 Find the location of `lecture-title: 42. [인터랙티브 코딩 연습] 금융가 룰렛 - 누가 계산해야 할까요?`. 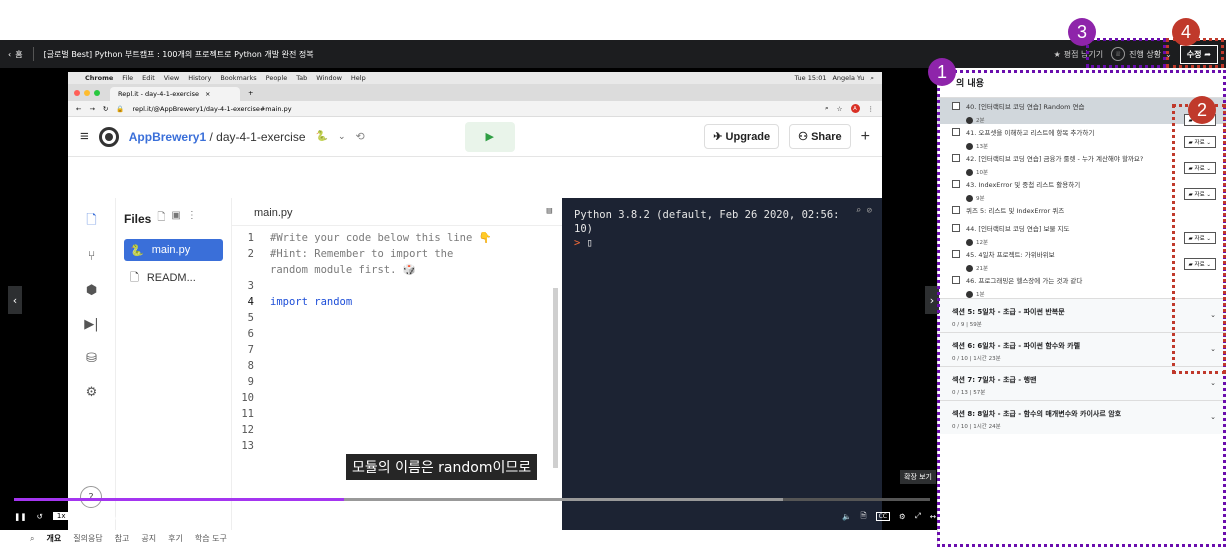

lecture-title: 42. [인터랙티브 코딩 연습] 금융가 룰렛 - 누가 계산해야 할까요? is located at coordinates (1055, 159).